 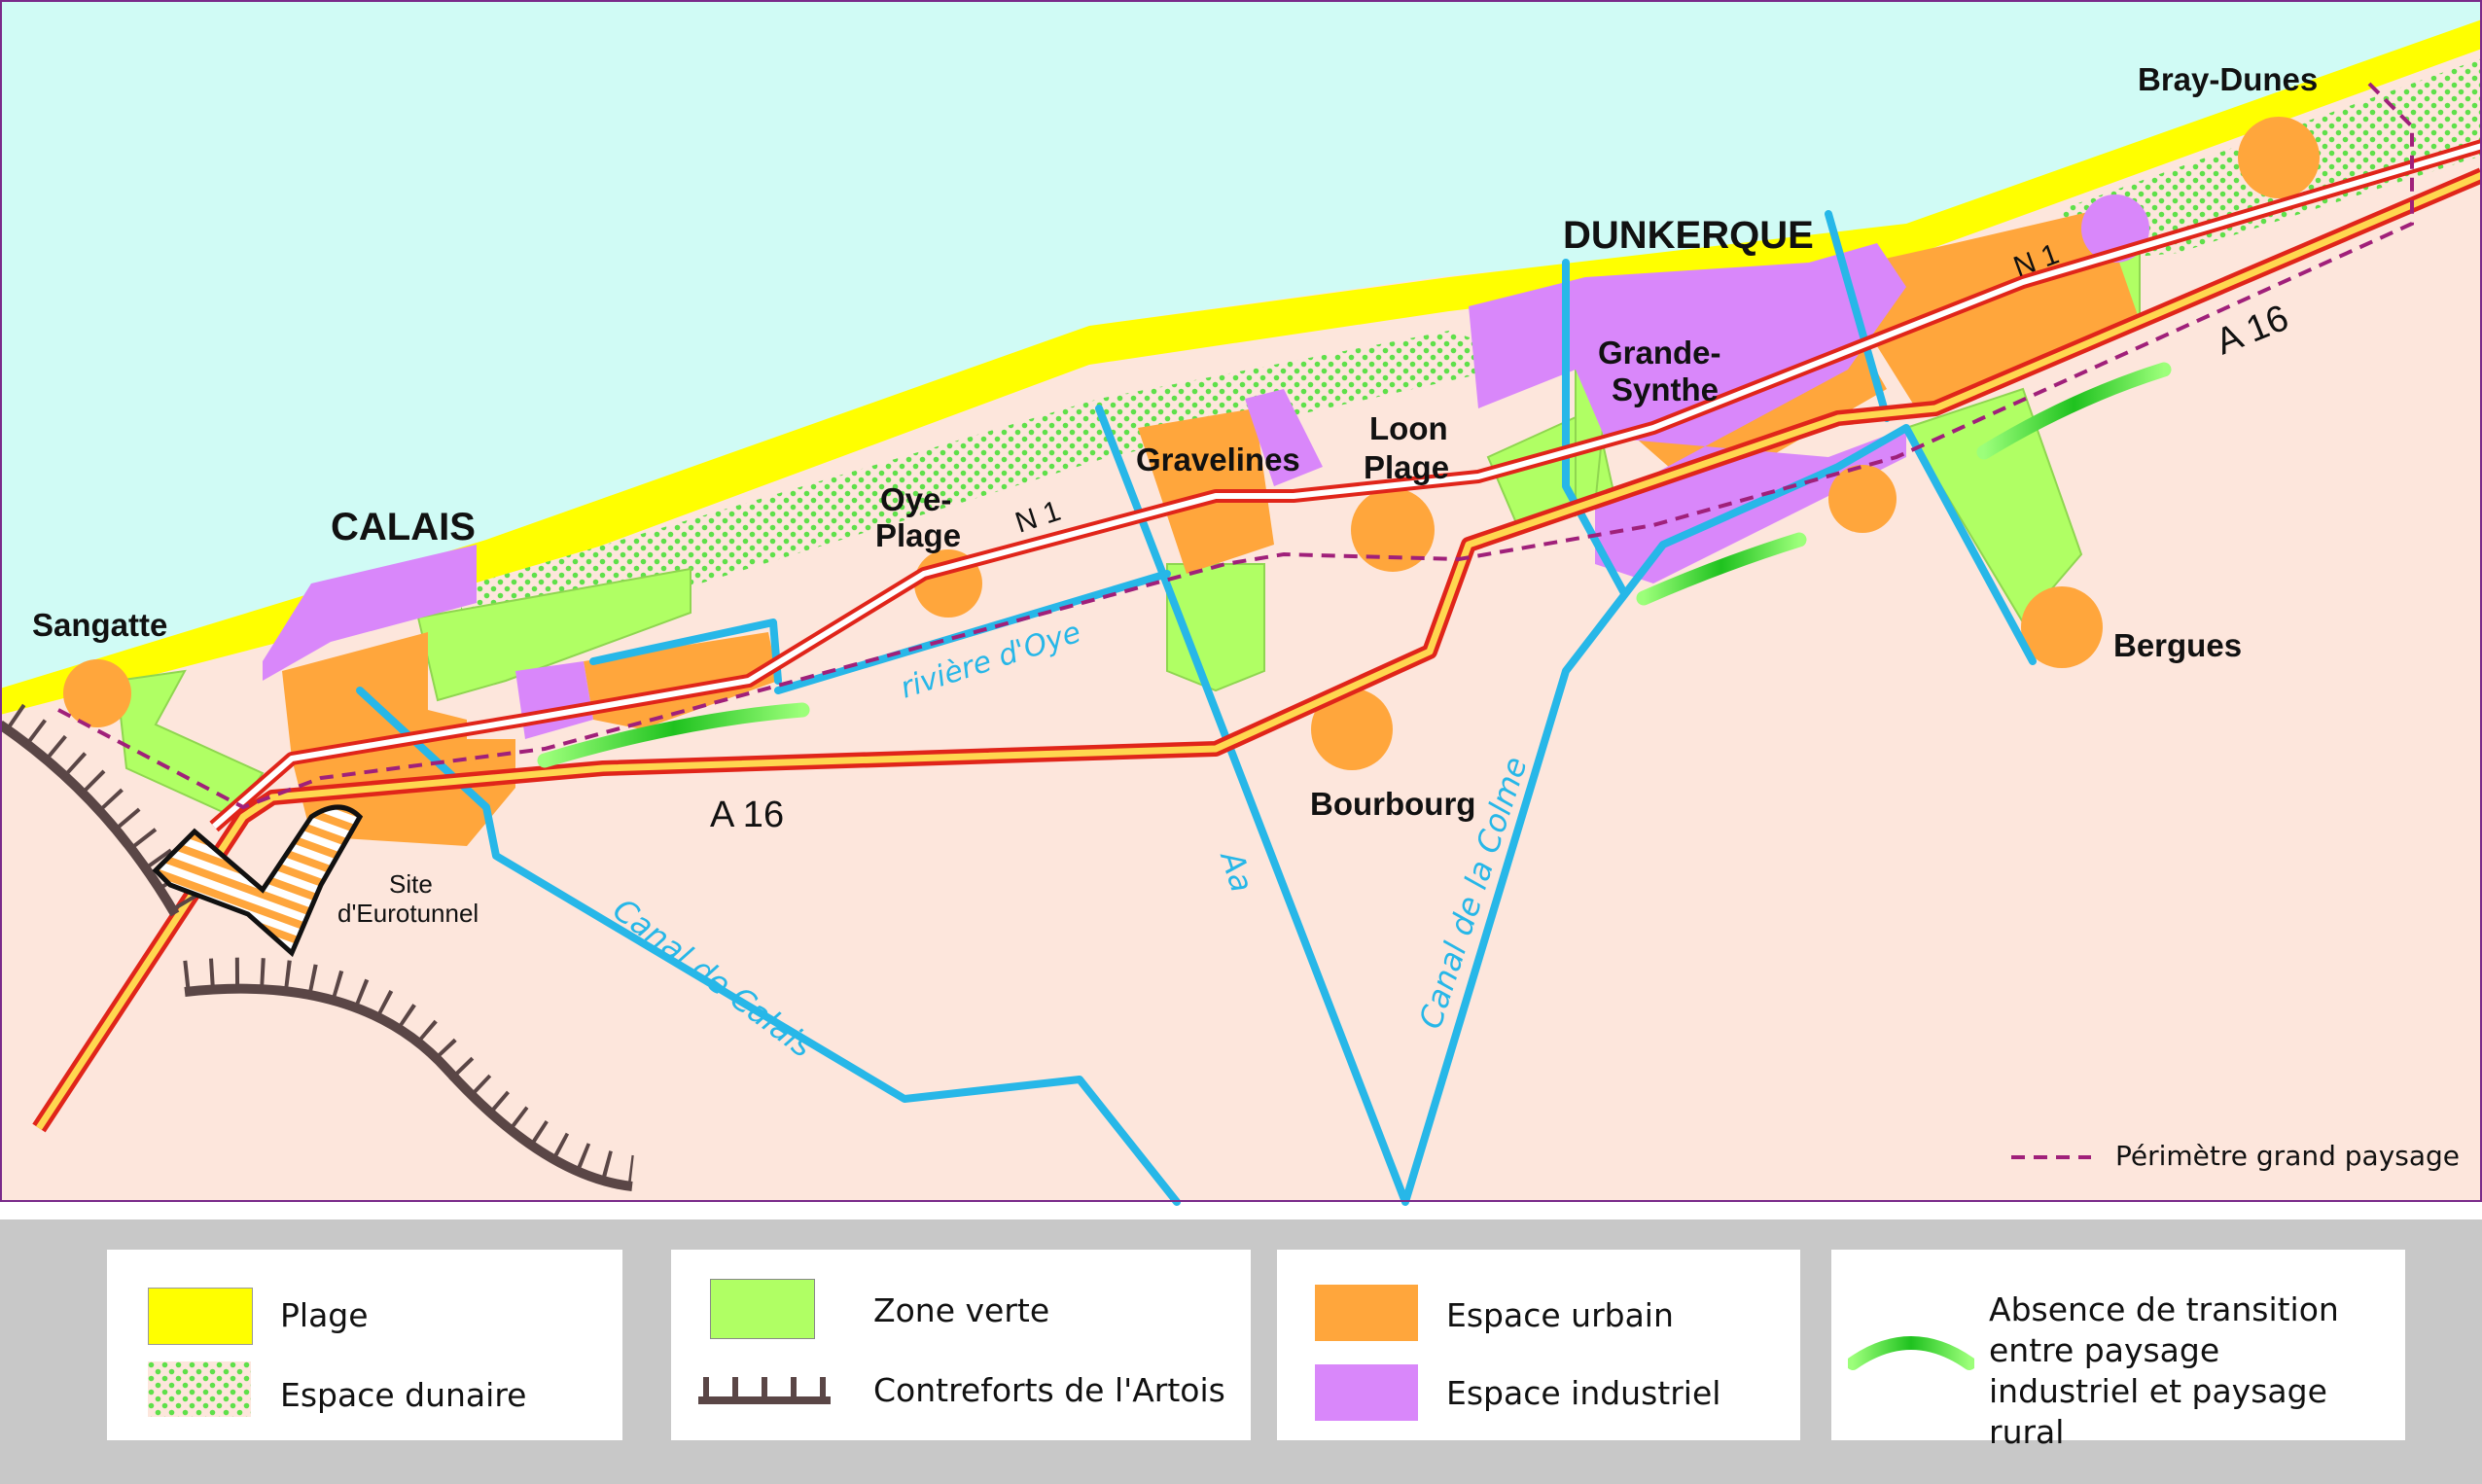 I want to click on legend-label-espace-industriel: Espace industriel, so click(x=1583, y=1393).